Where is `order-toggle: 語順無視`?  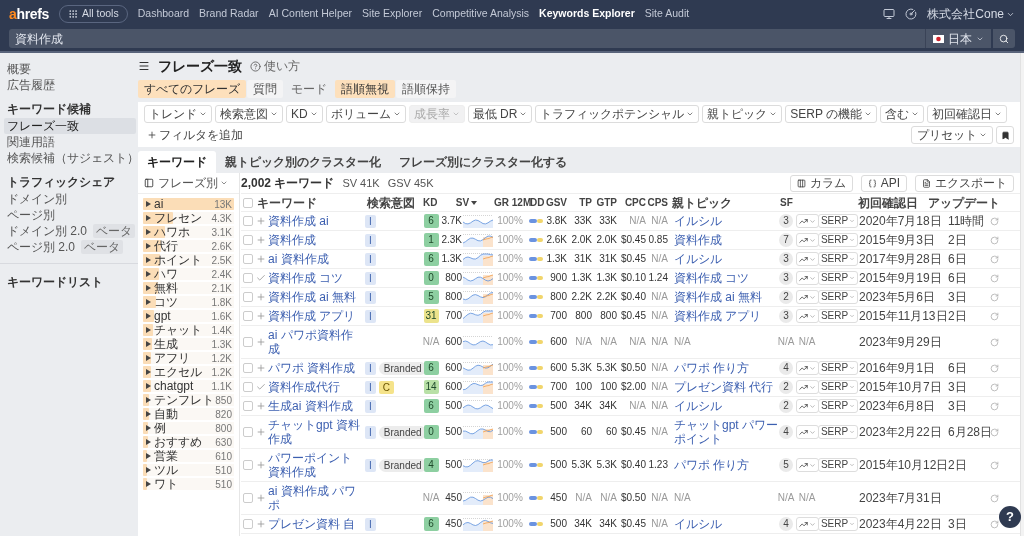
order-toggle: 語順無視 is located at coordinates (365, 88).